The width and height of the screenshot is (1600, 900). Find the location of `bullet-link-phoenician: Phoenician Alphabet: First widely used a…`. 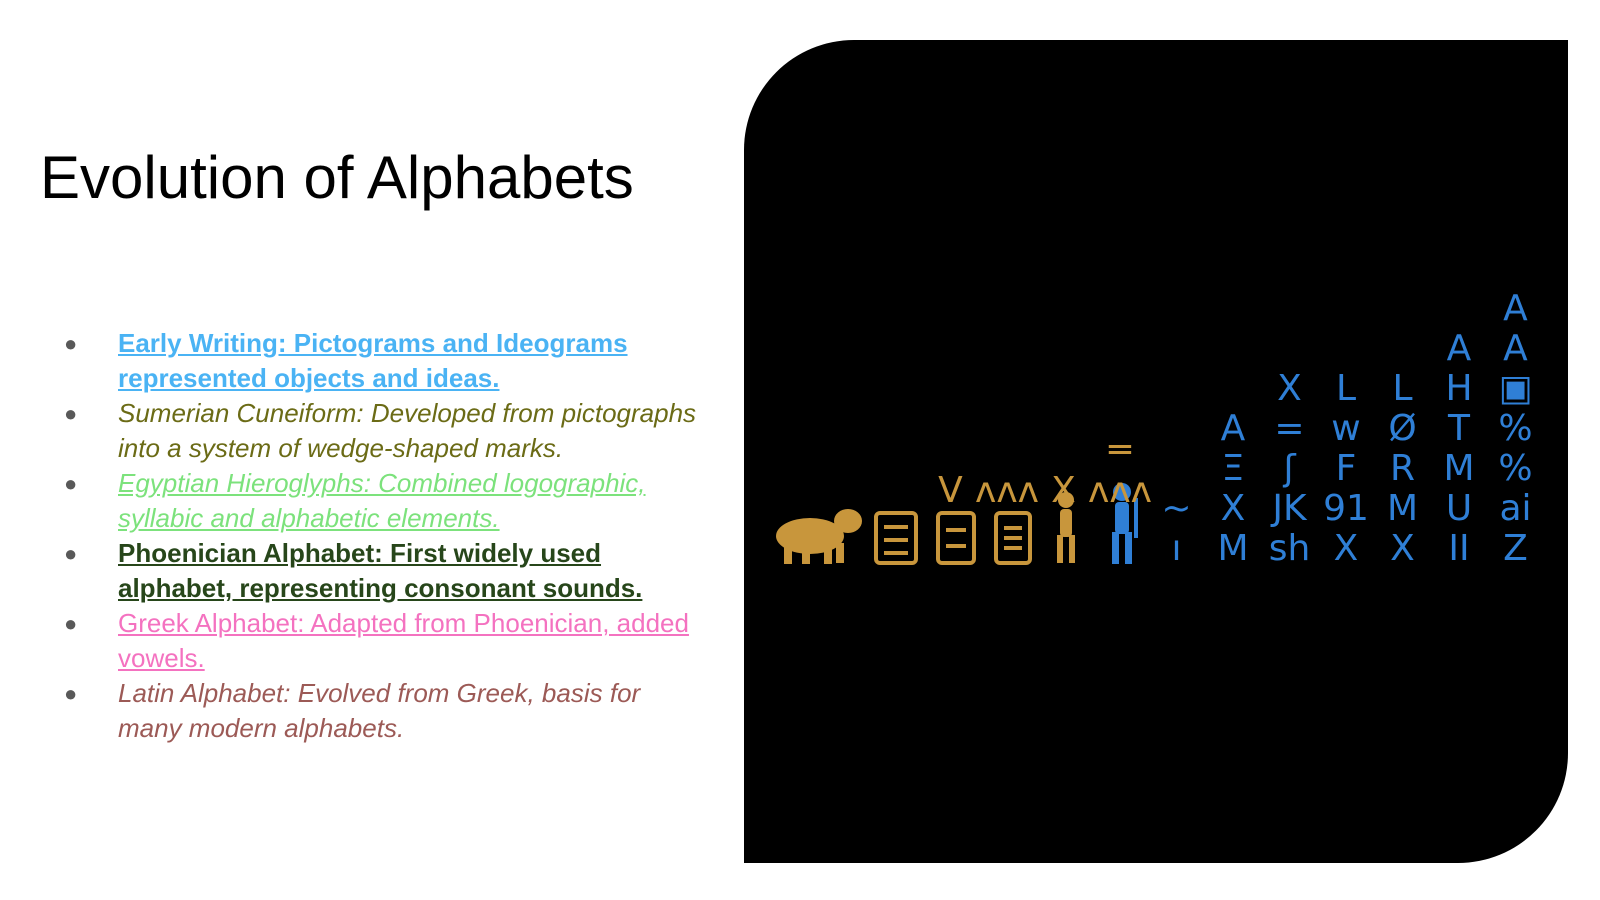

bullet-link-phoenician: Phoenician Alphabet: First widely used a… is located at coordinates (380, 570).